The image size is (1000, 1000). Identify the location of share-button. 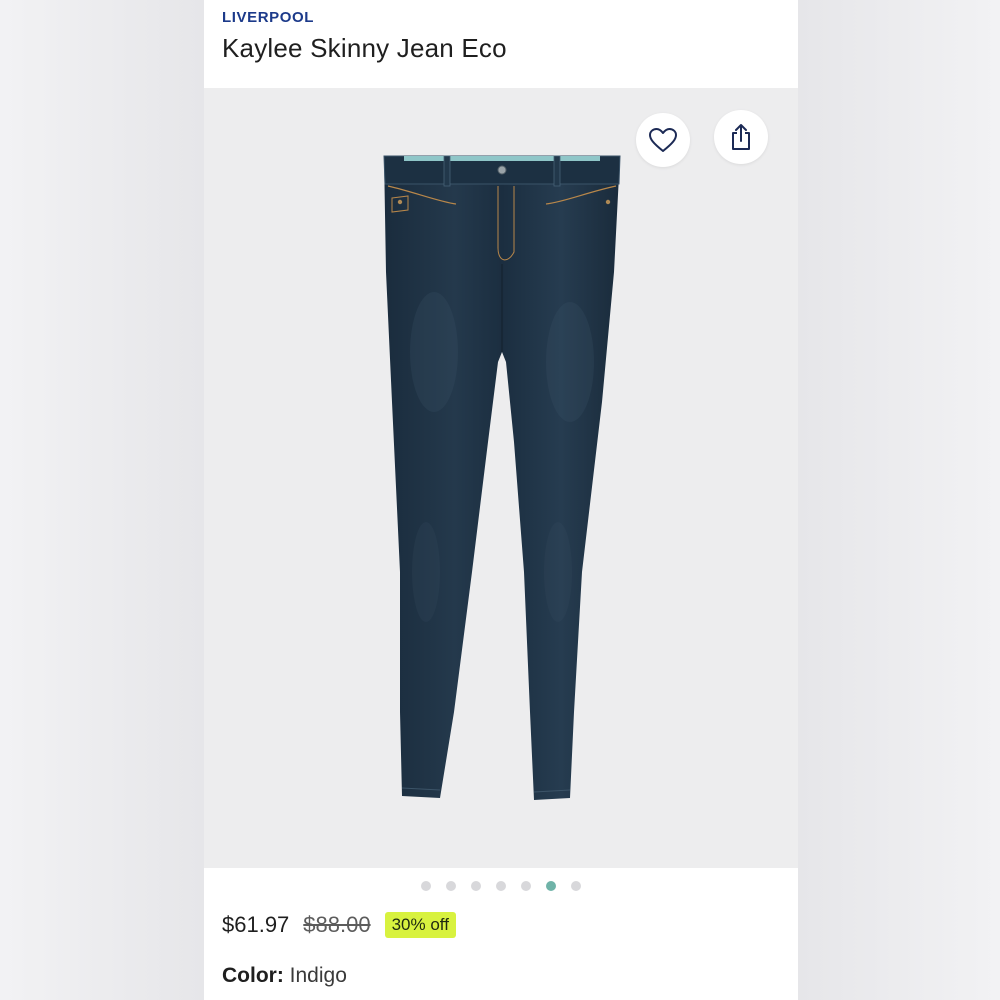
(741, 137).